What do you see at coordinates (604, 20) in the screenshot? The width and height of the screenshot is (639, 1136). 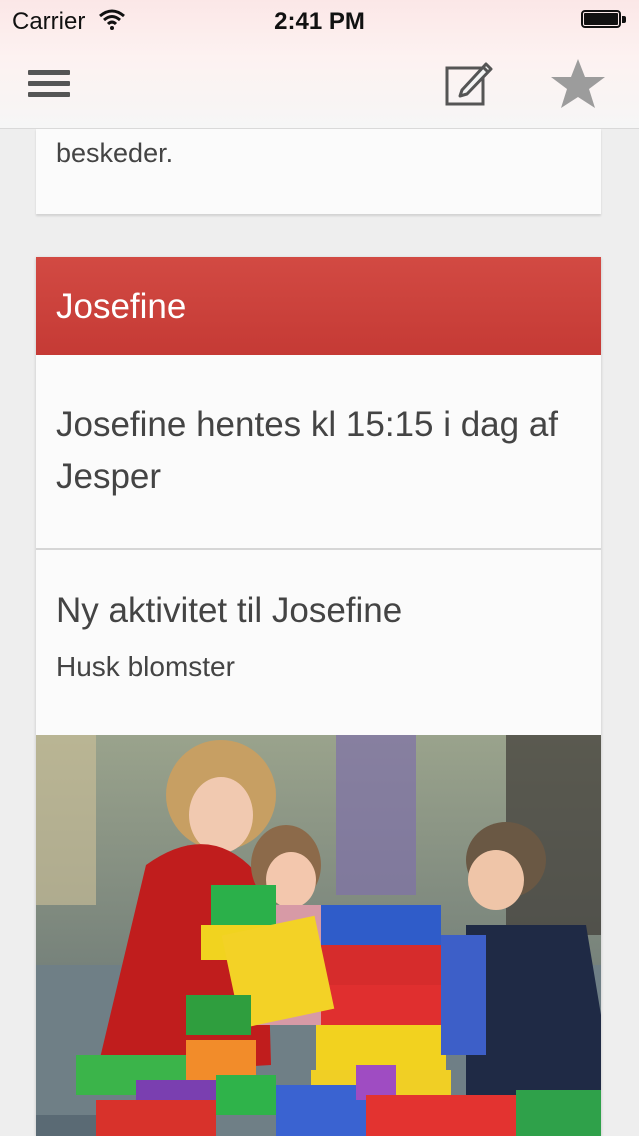 I see `battery-icon` at bounding box center [604, 20].